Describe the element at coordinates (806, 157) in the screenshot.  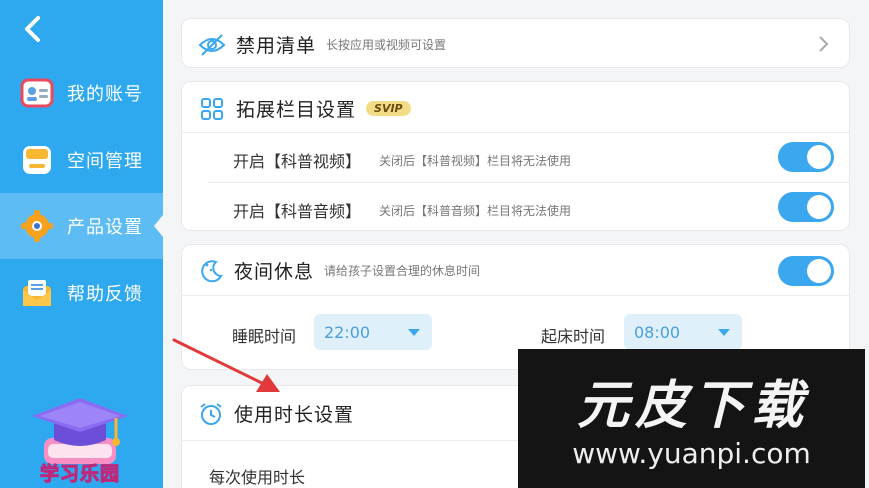
I see `science-video-toggle` at that location.